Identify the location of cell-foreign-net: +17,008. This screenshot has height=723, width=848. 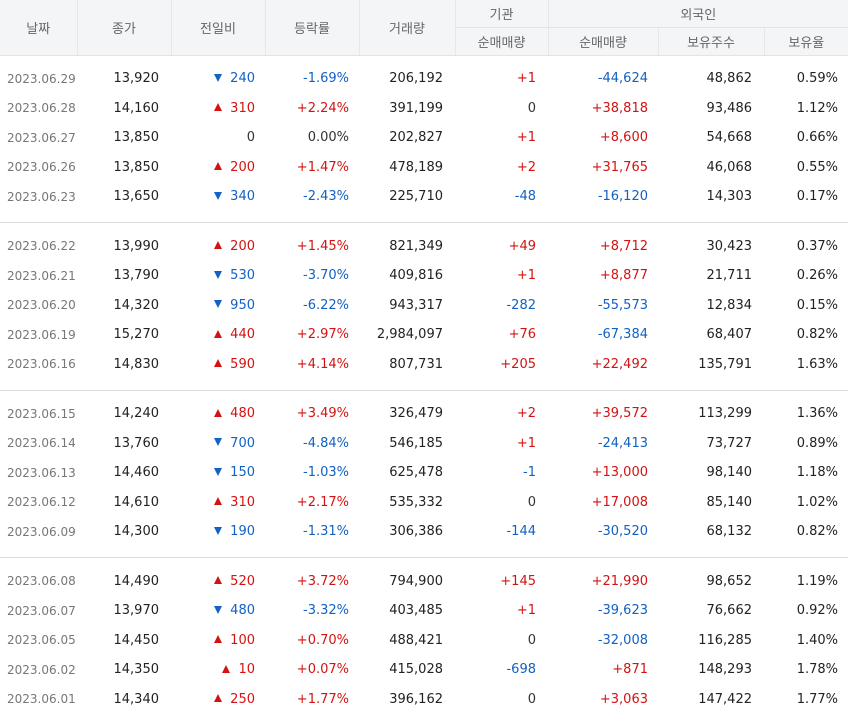
(619, 502).